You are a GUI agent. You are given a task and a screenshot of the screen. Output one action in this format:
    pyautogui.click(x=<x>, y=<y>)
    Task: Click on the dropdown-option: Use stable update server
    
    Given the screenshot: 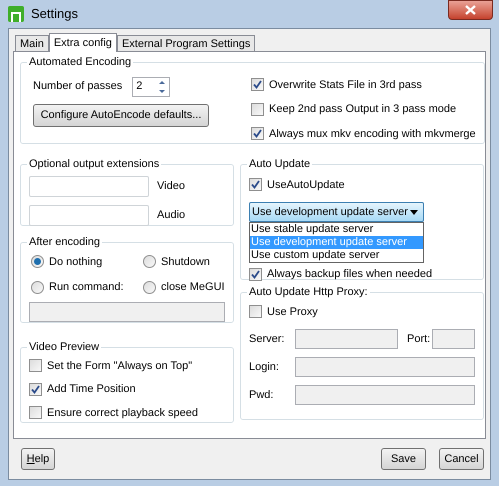 What is the action you would take?
    pyautogui.click(x=336, y=229)
    